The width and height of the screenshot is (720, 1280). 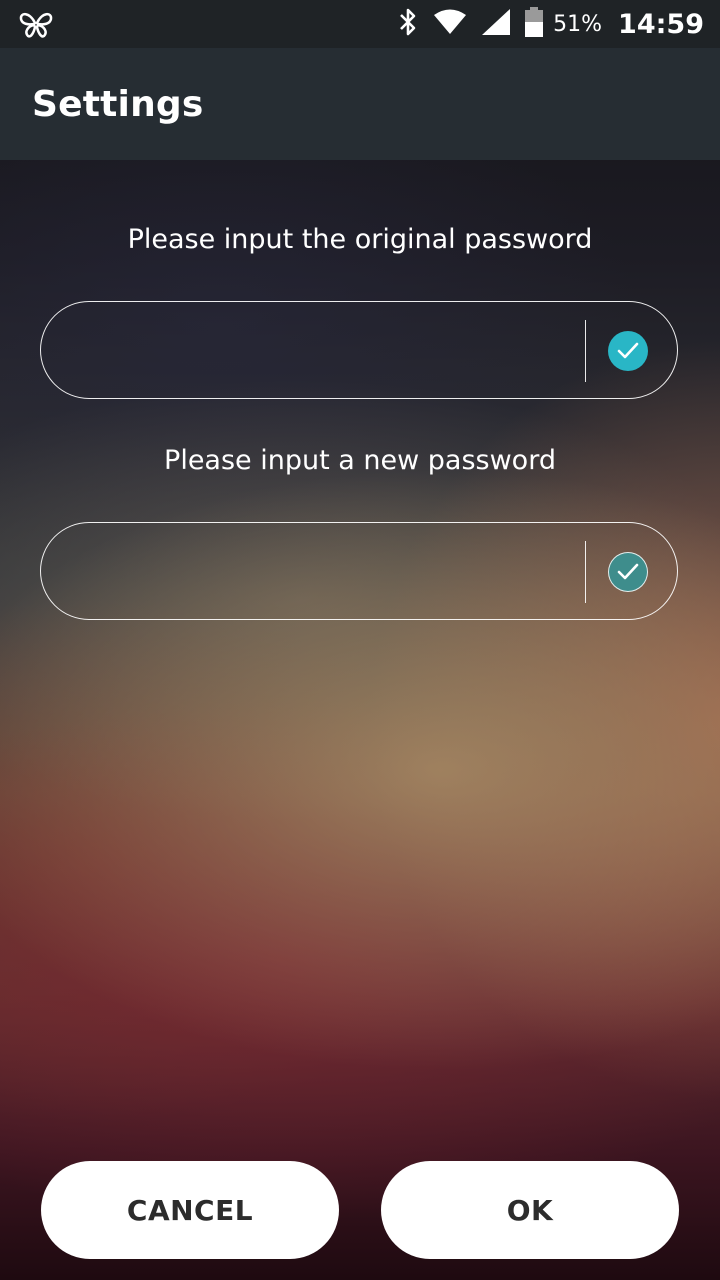 I want to click on original-password-prompt: Please input the original password, so click(x=360, y=239).